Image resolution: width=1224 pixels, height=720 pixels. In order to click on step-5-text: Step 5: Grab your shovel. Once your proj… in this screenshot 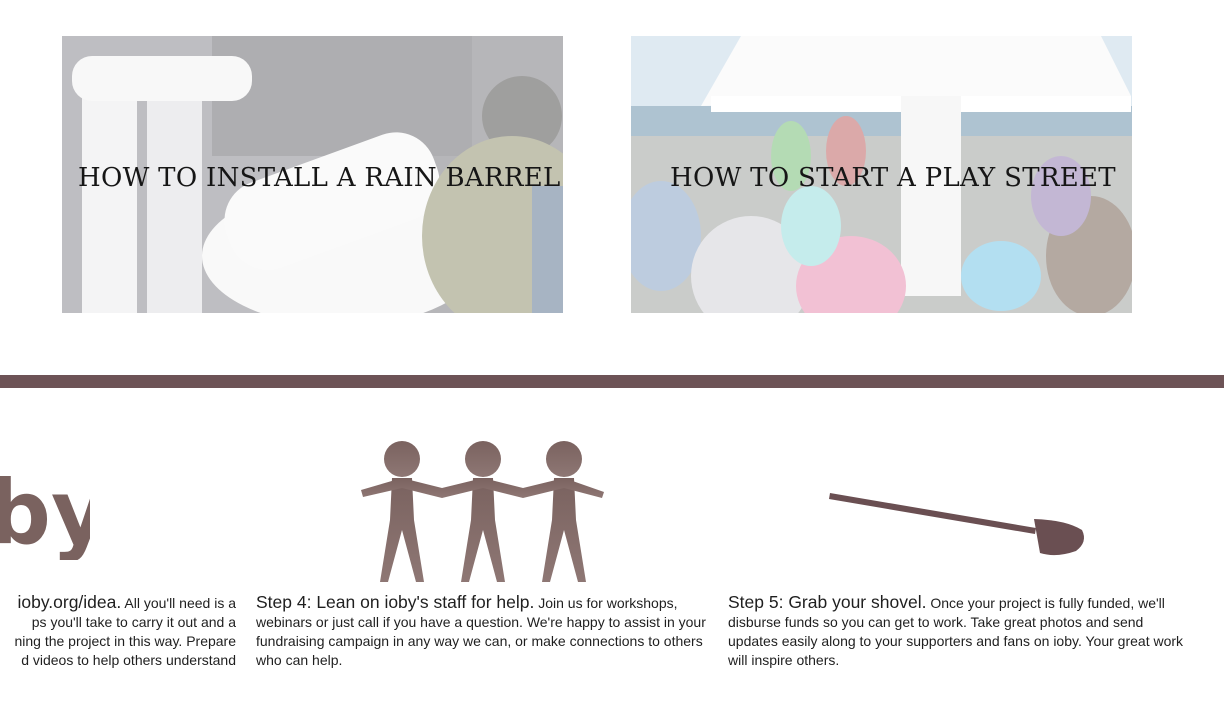, I will do `click(958, 631)`.